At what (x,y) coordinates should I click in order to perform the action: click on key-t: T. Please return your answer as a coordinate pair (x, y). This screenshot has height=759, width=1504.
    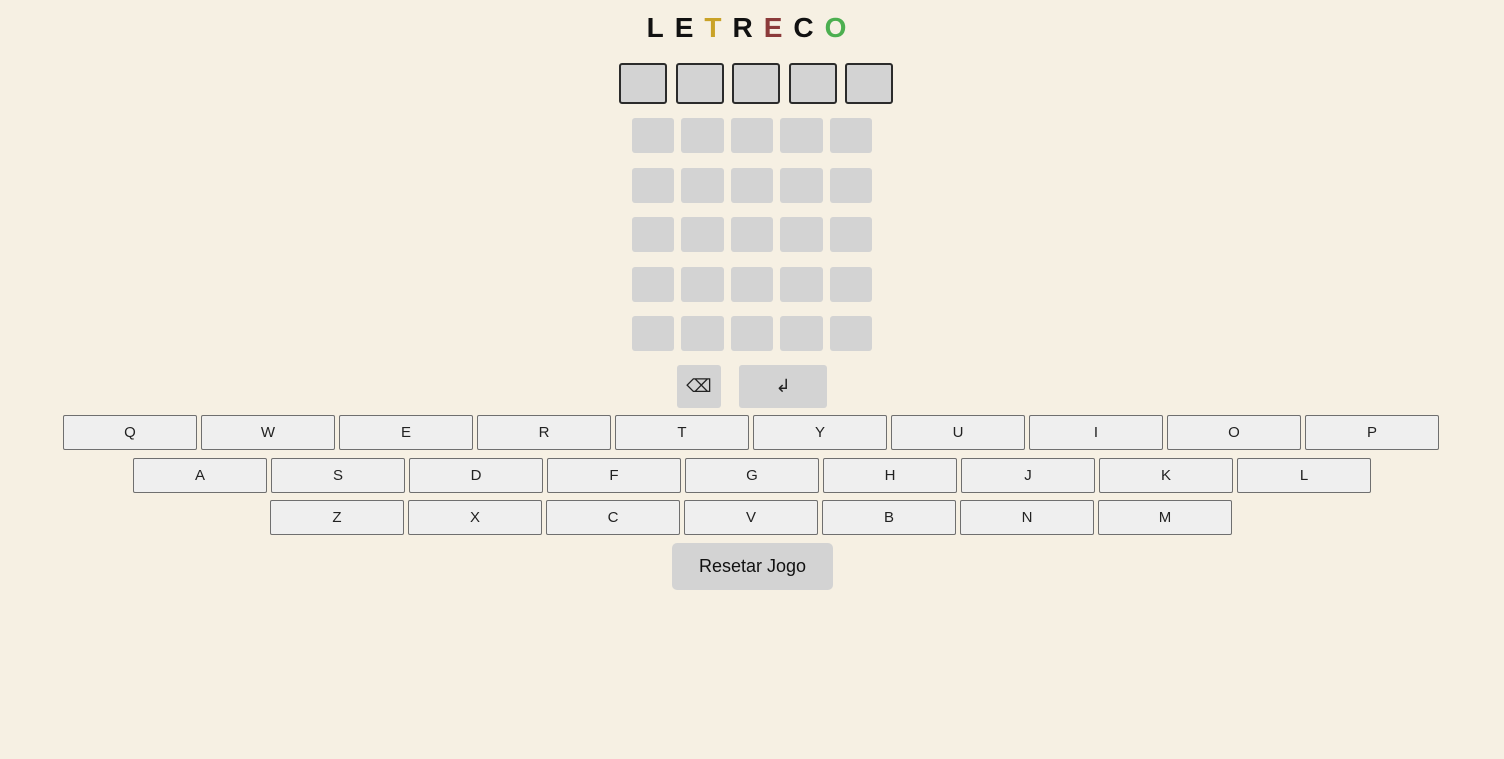
    Looking at the image, I should click on (682, 432).